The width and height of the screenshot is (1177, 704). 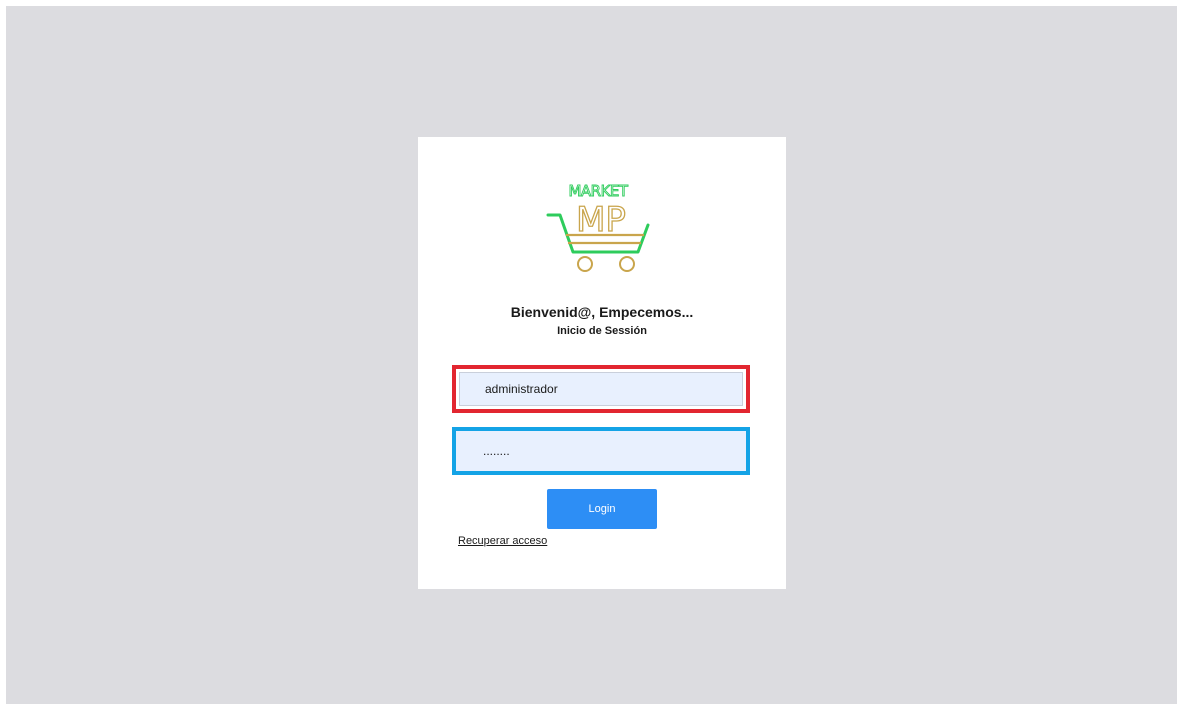 What do you see at coordinates (598, 191) in the screenshot?
I see `svg-text: MARKET` at bounding box center [598, 191].